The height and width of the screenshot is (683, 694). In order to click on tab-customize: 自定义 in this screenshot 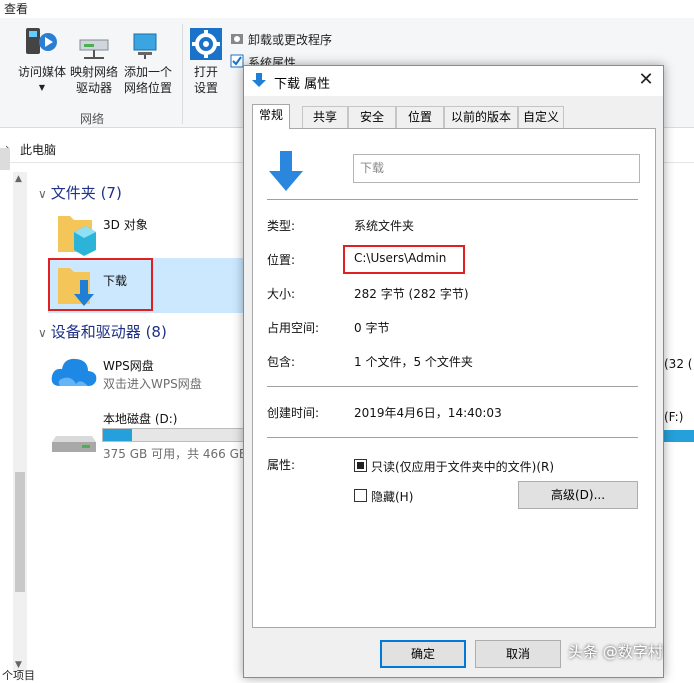, I will do `click(541, 117)`.